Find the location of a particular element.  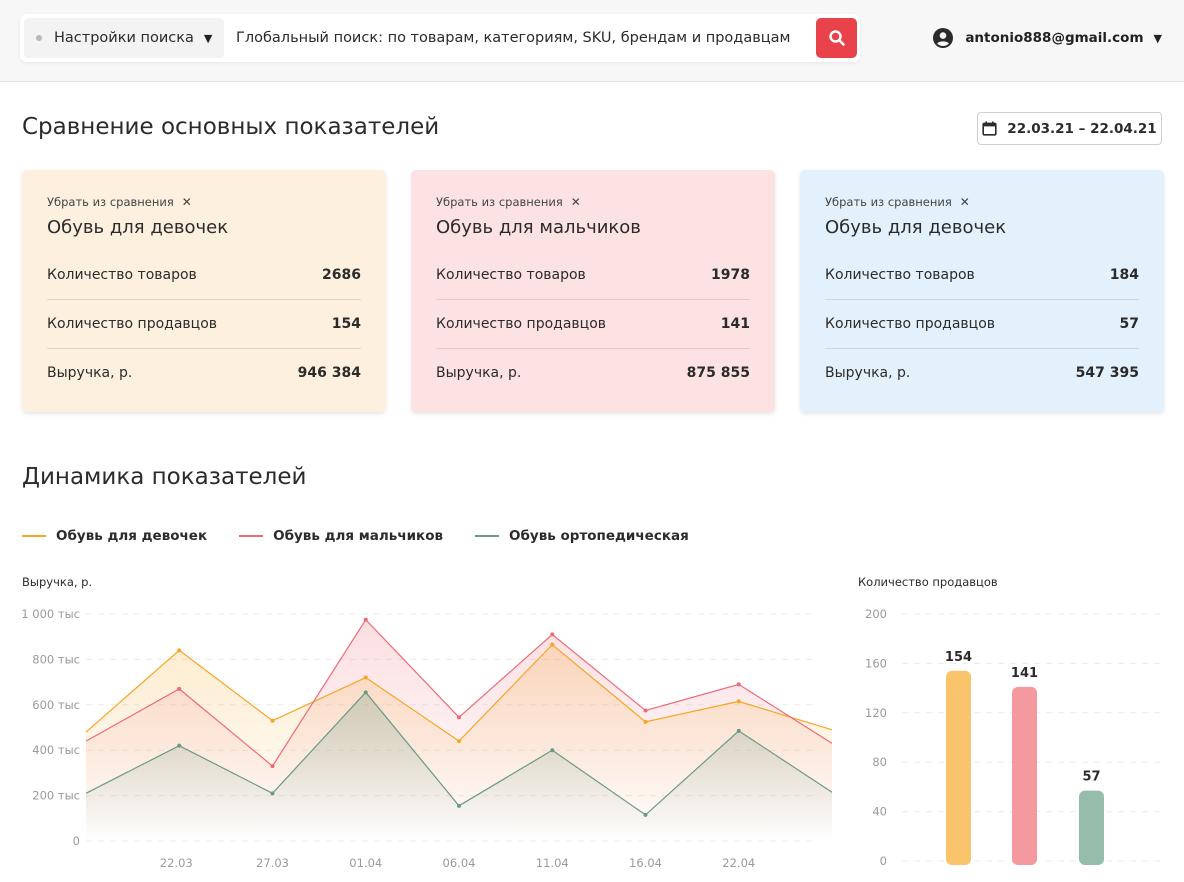

search-icon is located at coordinates (836, 38).